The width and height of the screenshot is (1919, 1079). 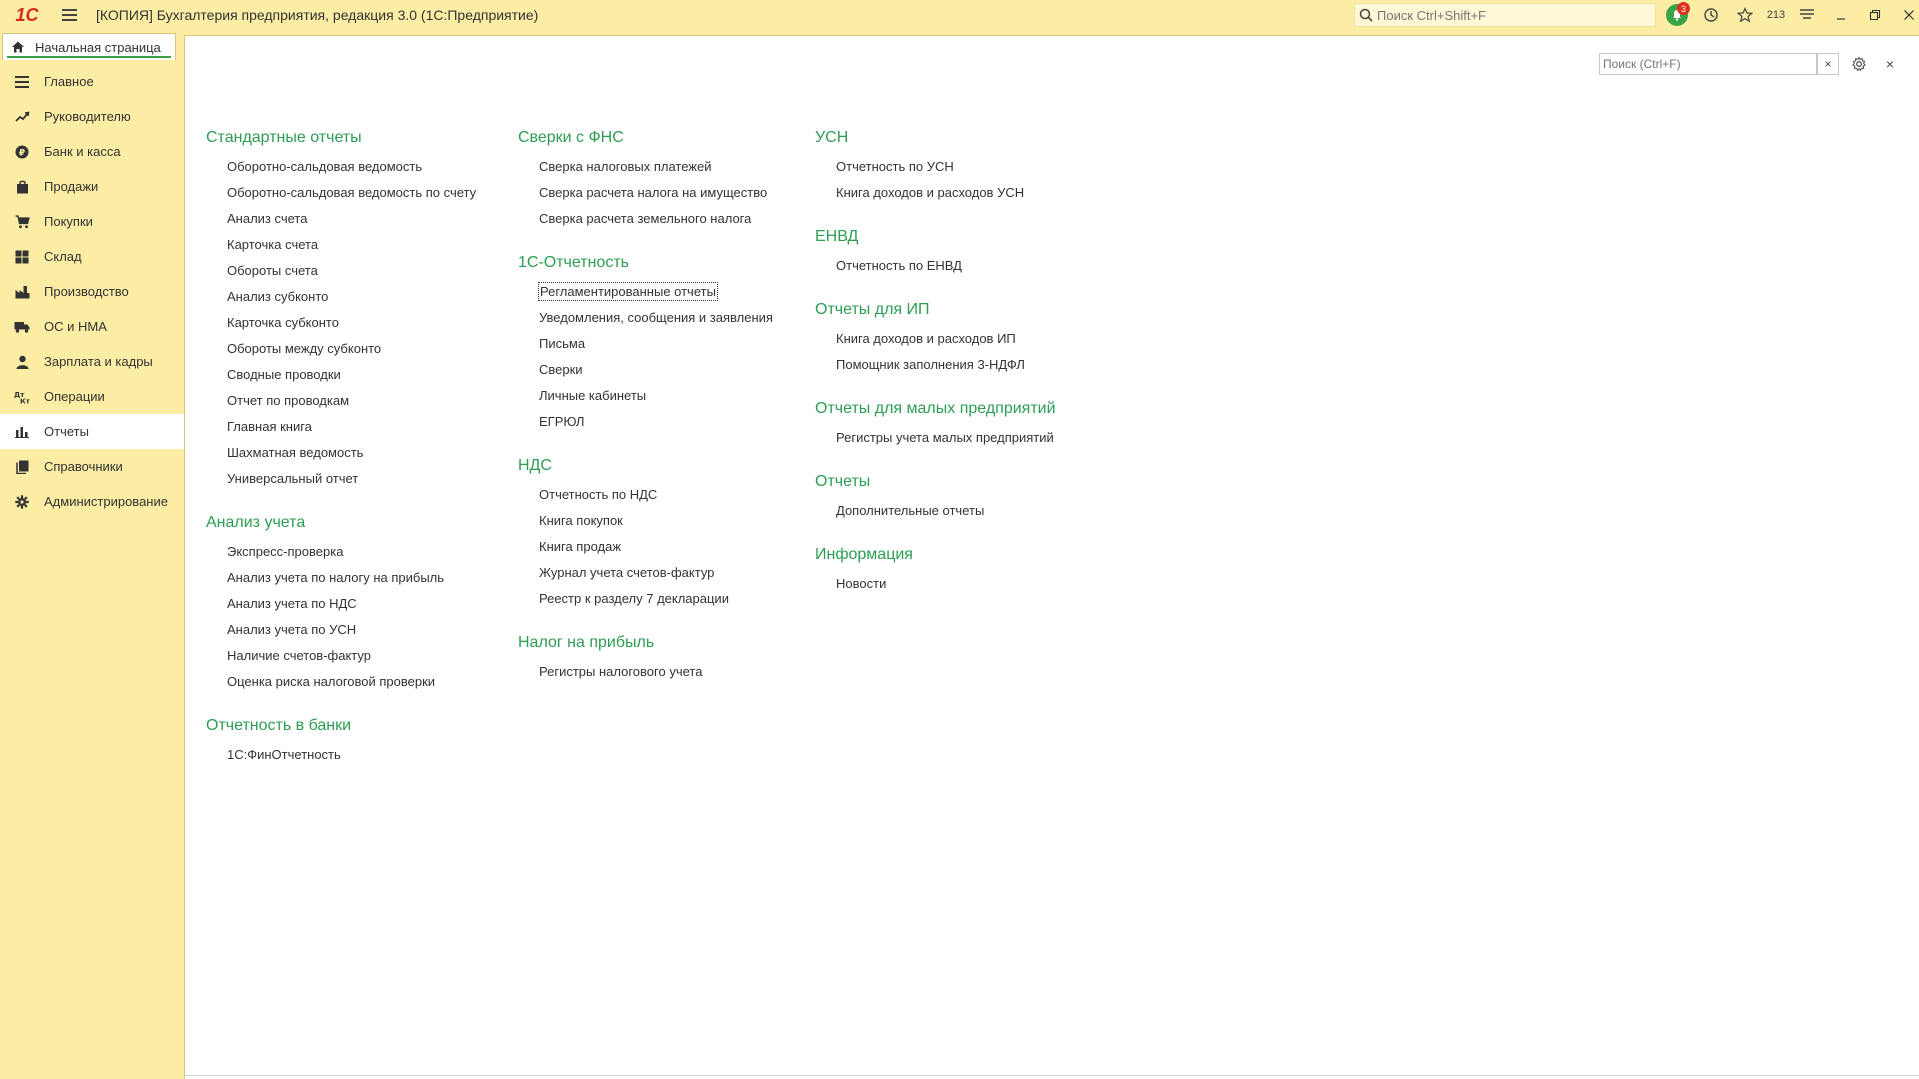 I want to click on clear-search-button: ×, so click(x=1828, y=64).